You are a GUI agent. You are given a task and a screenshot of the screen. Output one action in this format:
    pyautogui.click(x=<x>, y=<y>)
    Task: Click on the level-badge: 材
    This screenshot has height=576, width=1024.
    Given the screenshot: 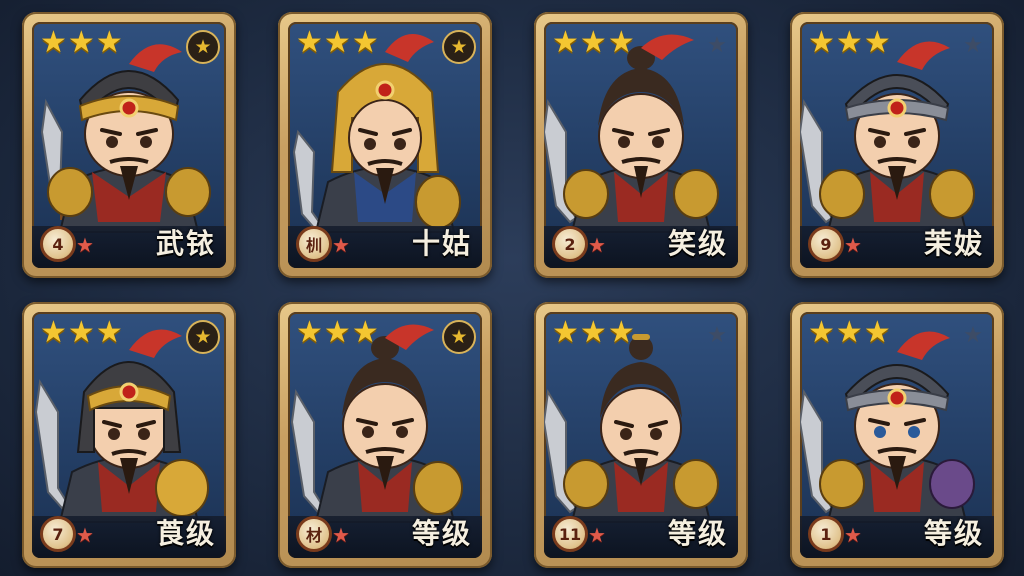 What is the action you would take?
    pyautogui.click(x=314, y=534)
    